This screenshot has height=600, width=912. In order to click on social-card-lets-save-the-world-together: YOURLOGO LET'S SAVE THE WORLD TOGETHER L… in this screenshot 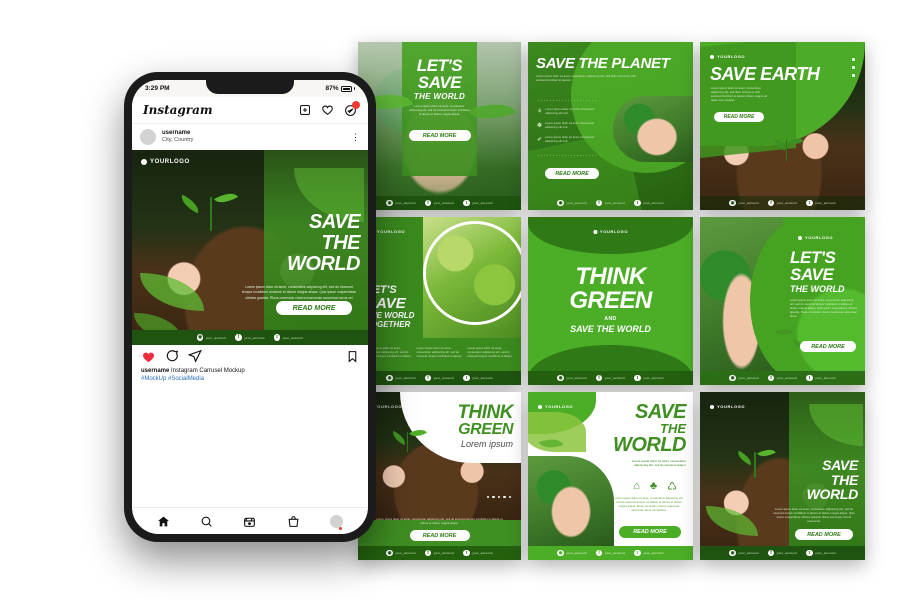, I will do `click(439, 301)`.